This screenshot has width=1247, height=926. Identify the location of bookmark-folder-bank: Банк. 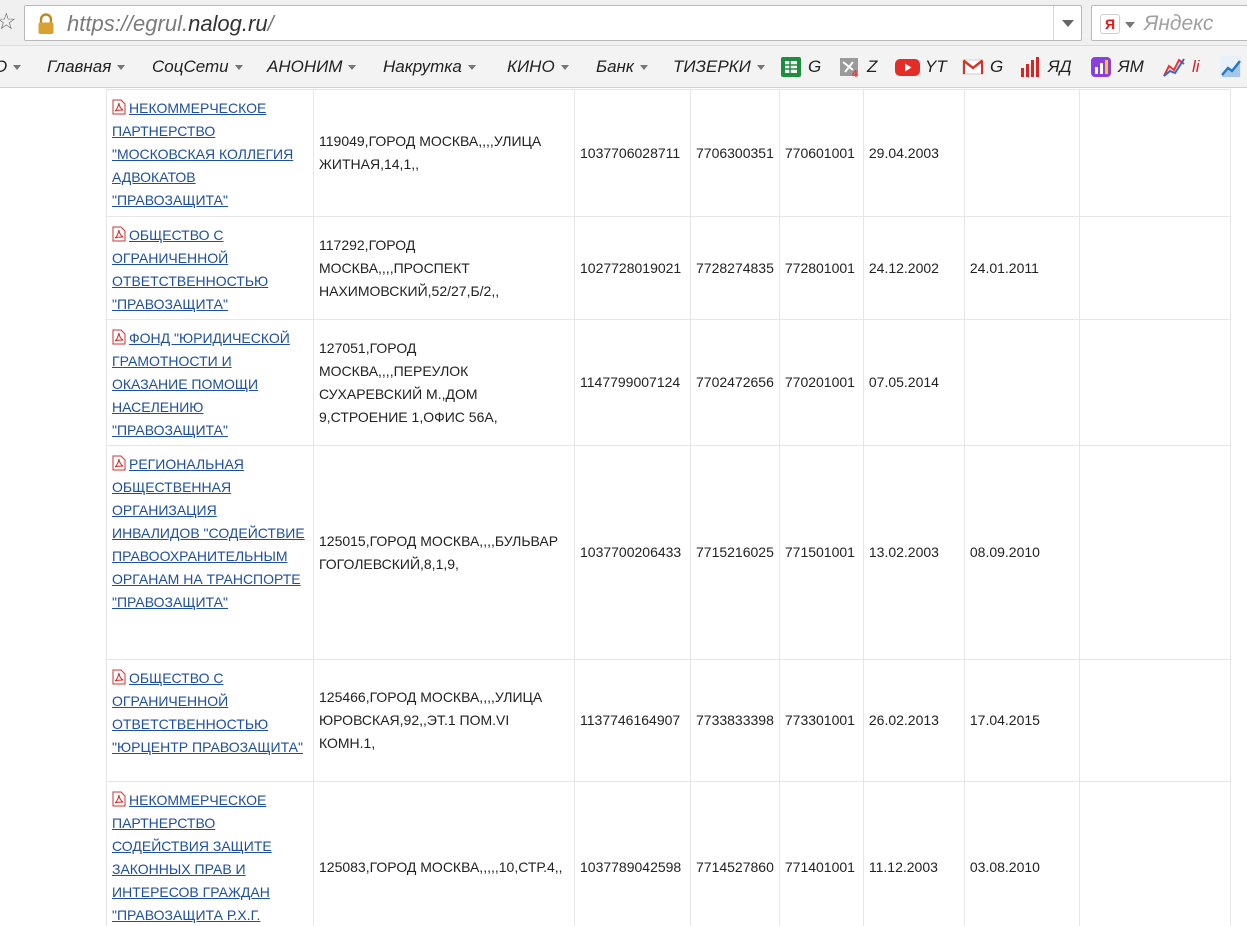
(622, 67).